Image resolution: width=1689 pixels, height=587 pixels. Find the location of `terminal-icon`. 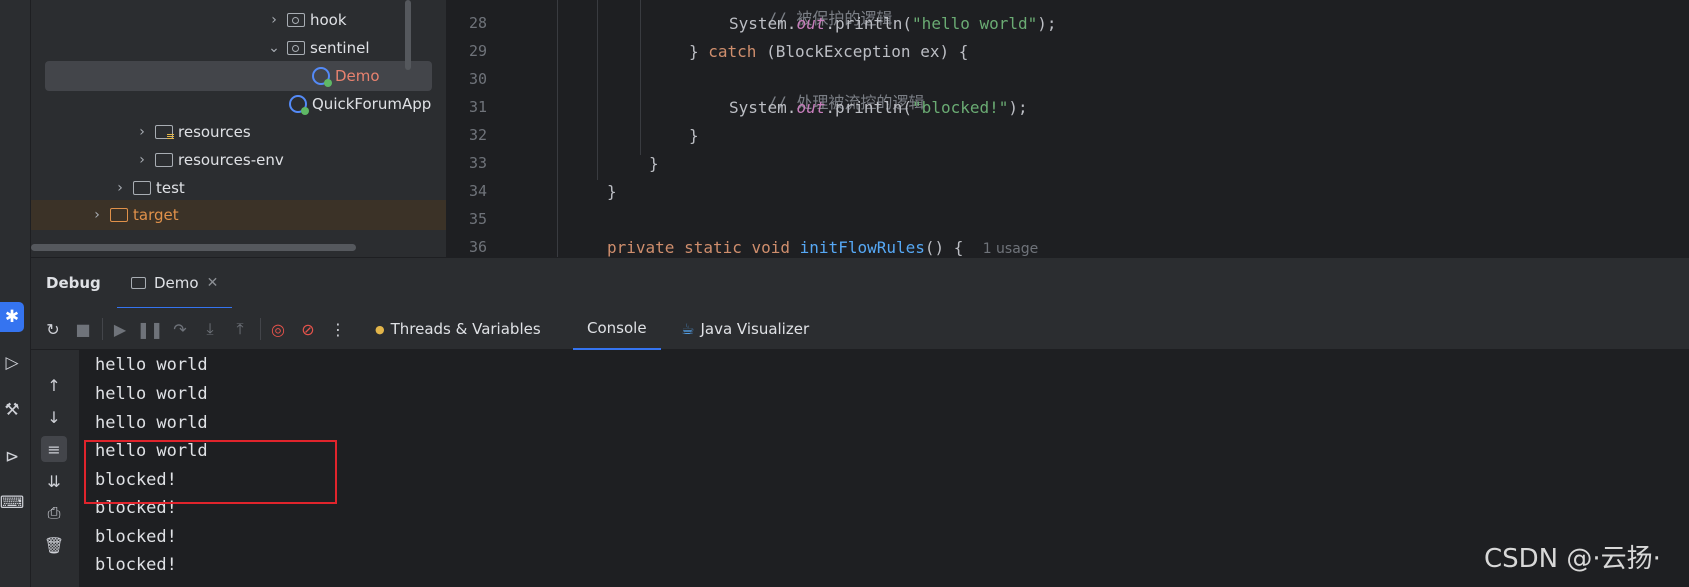

terminal-icon is located at coordinates (138, 282).